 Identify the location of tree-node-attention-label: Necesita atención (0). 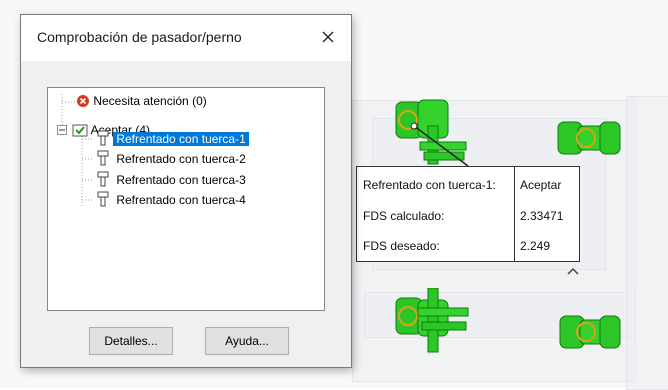
(150, 101).